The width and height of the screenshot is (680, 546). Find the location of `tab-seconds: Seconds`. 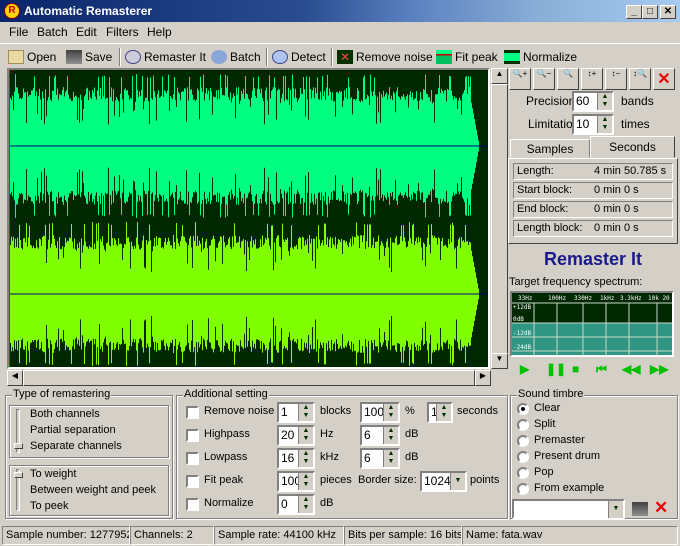

tab-seconds: Seconds is located at coordinates (632, 147).